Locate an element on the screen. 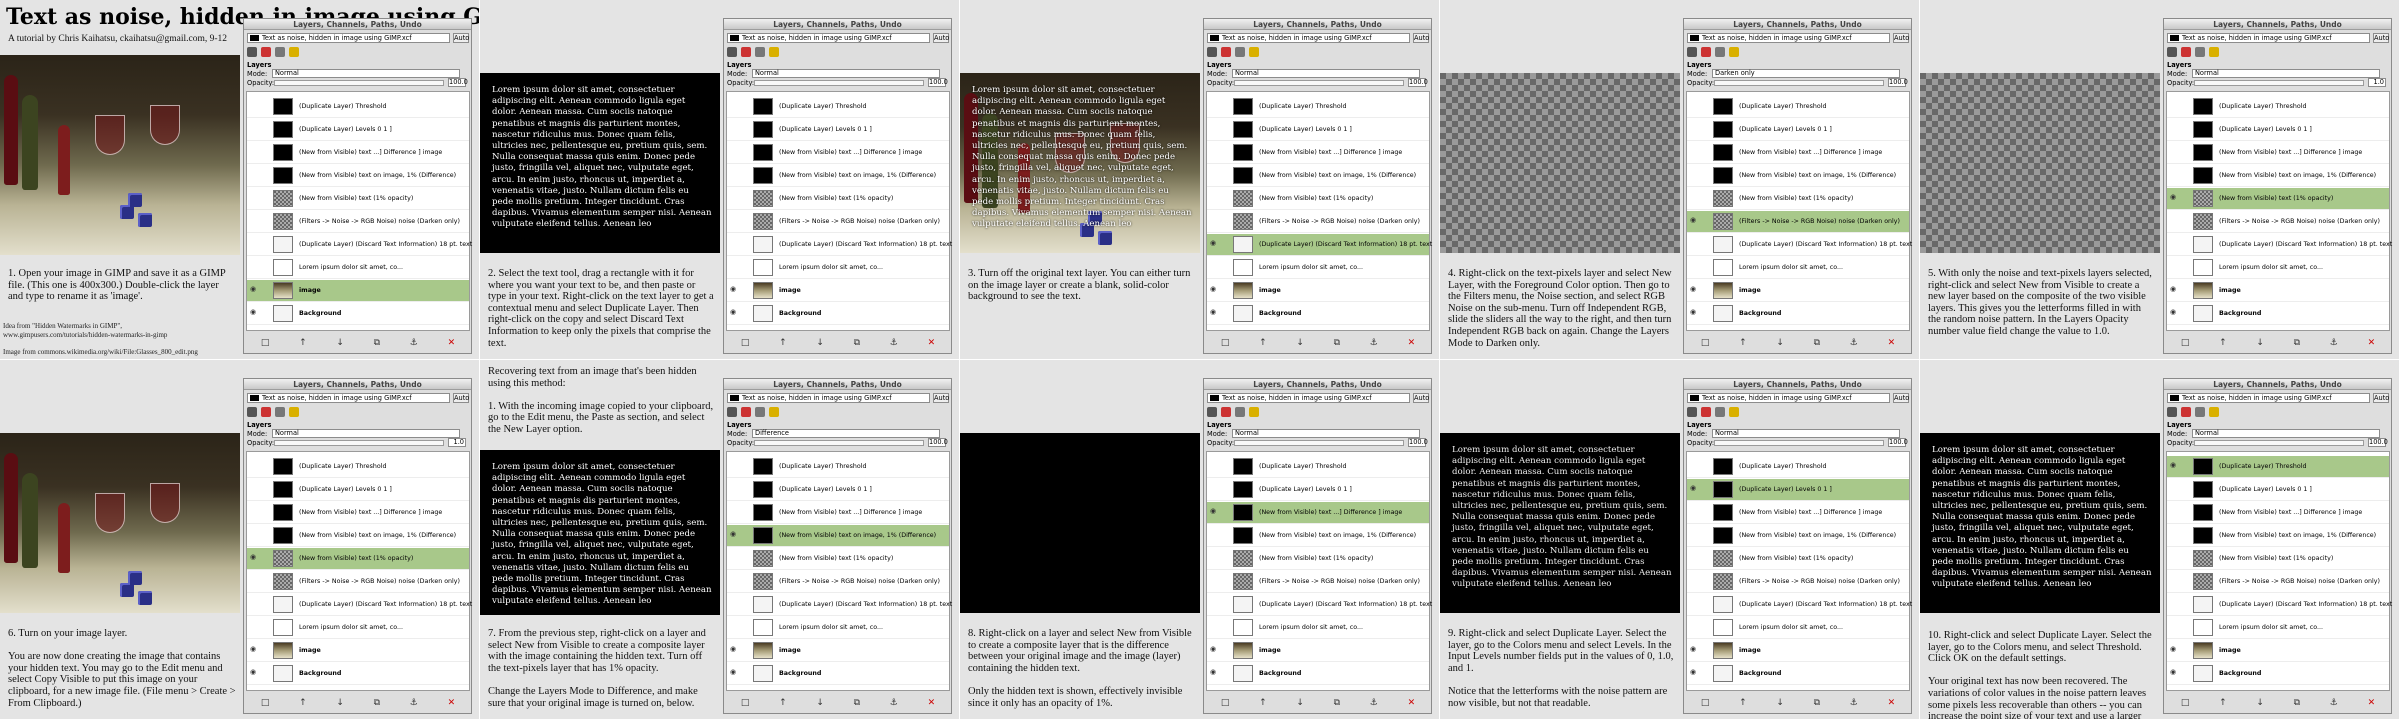 This screenshot has height=720, width=2400. layer-row: ◉ image is located at coordinates (1798, 291).